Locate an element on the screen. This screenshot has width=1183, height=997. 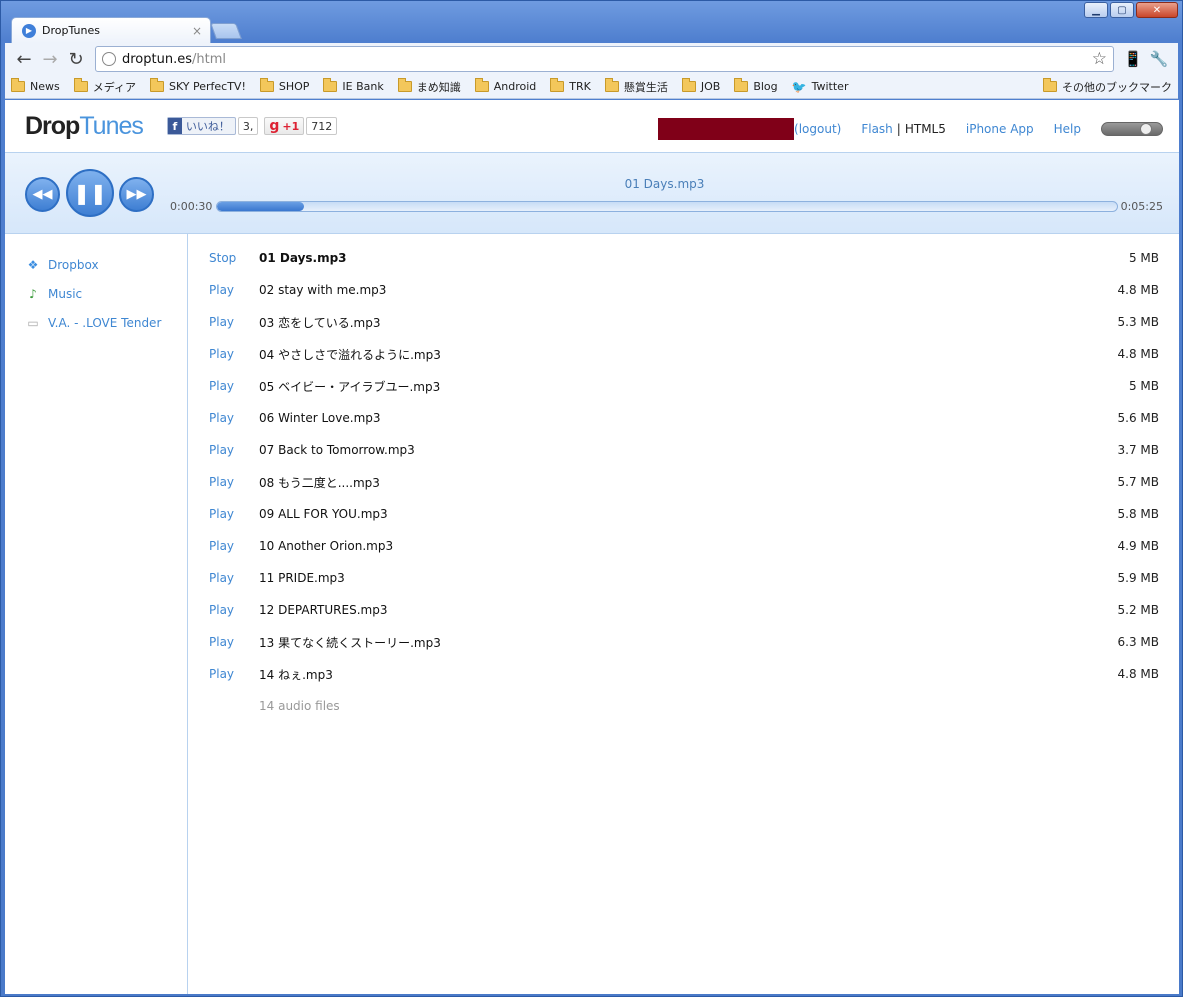
tab-title: DropTunes is located at coordinates (71, 30).